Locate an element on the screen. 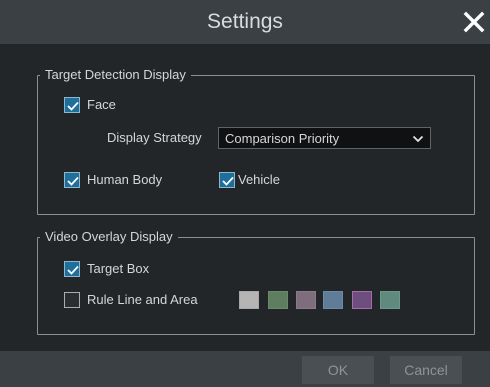  display-strategy-label: Display Strategy is located at coordinates (154, 137).